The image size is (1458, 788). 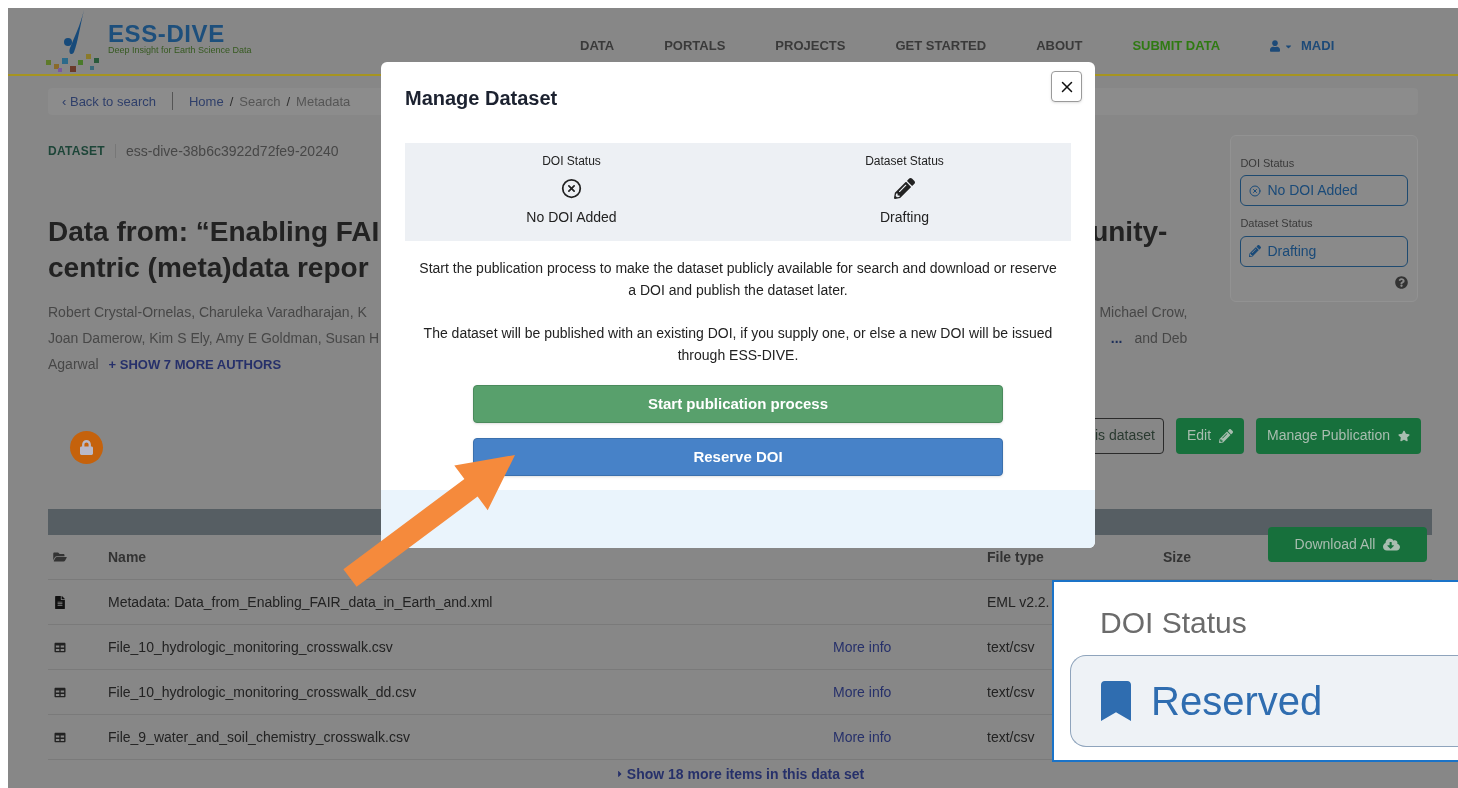 I want to click on user-menu: MADI, so click(x=1302, y=46).